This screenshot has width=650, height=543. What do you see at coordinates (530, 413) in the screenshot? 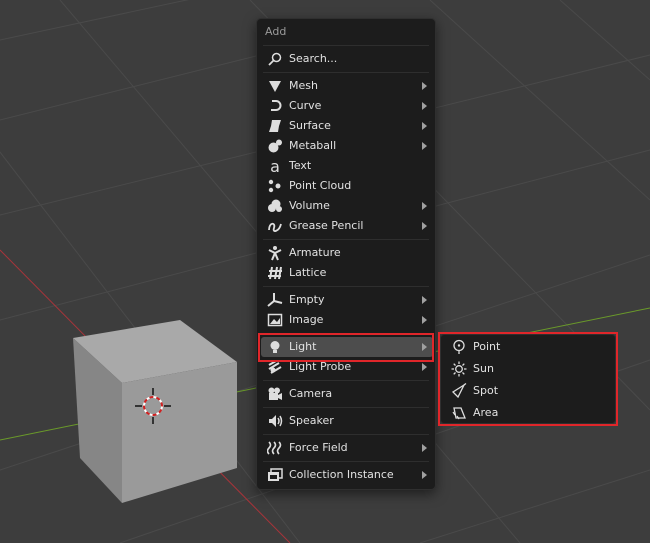
I see `submenu-item-area: Area` at bounding box center [530, 413].